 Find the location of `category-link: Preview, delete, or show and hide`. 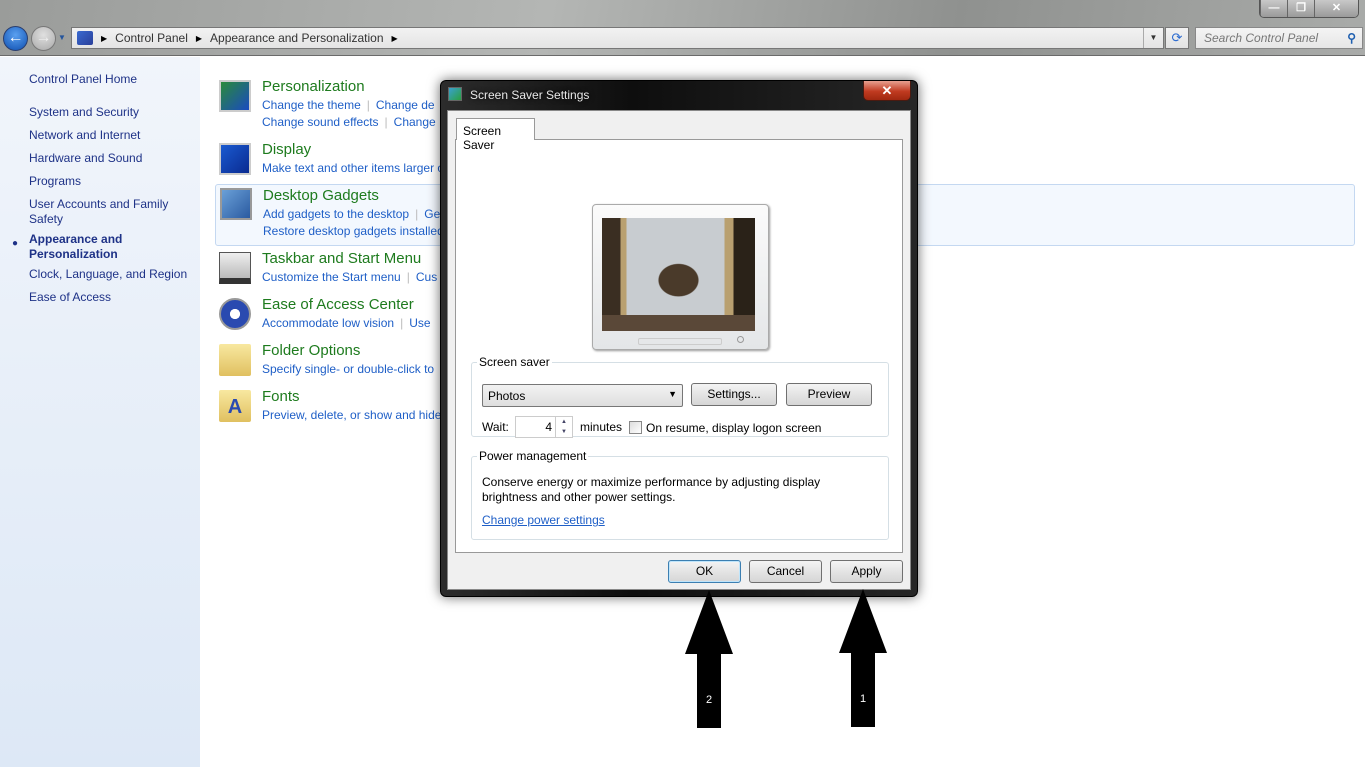

category-link: Preview, delete, or show and hide is located at coordinates (351, 415).